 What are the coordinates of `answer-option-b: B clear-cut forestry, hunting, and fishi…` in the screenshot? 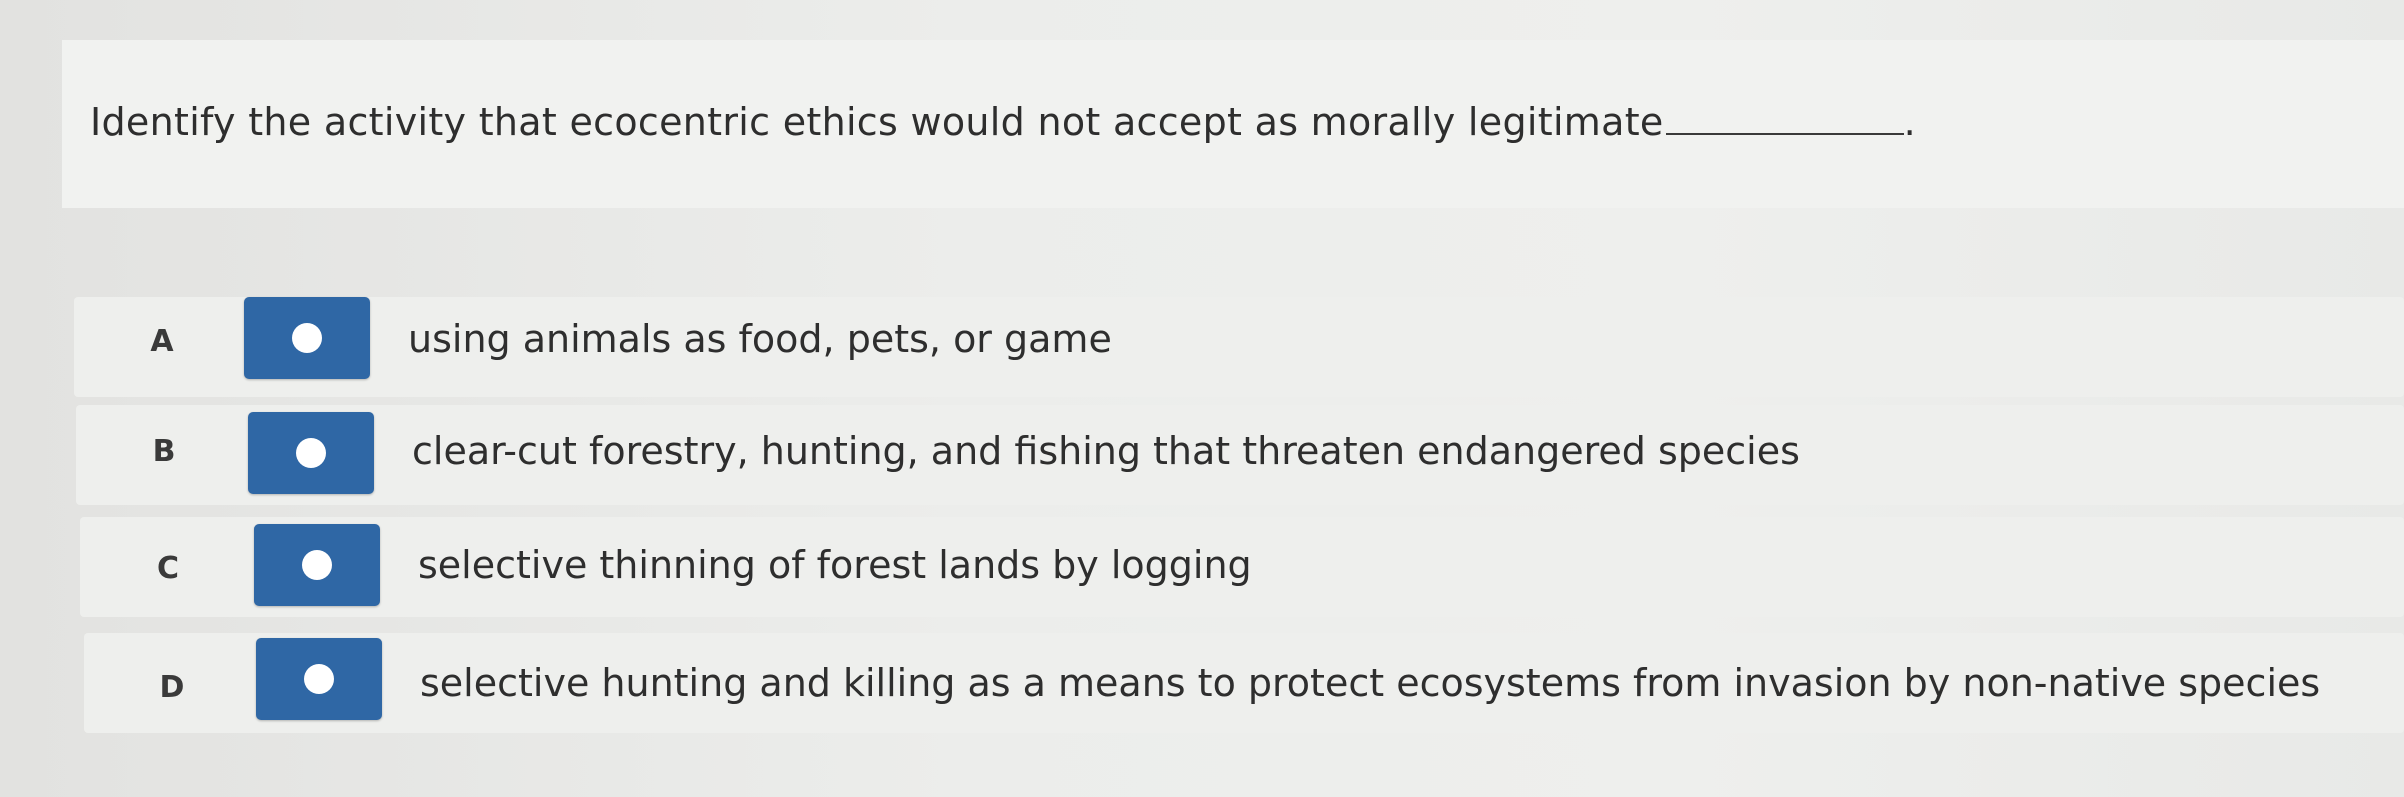 It's located at (1240, 455).